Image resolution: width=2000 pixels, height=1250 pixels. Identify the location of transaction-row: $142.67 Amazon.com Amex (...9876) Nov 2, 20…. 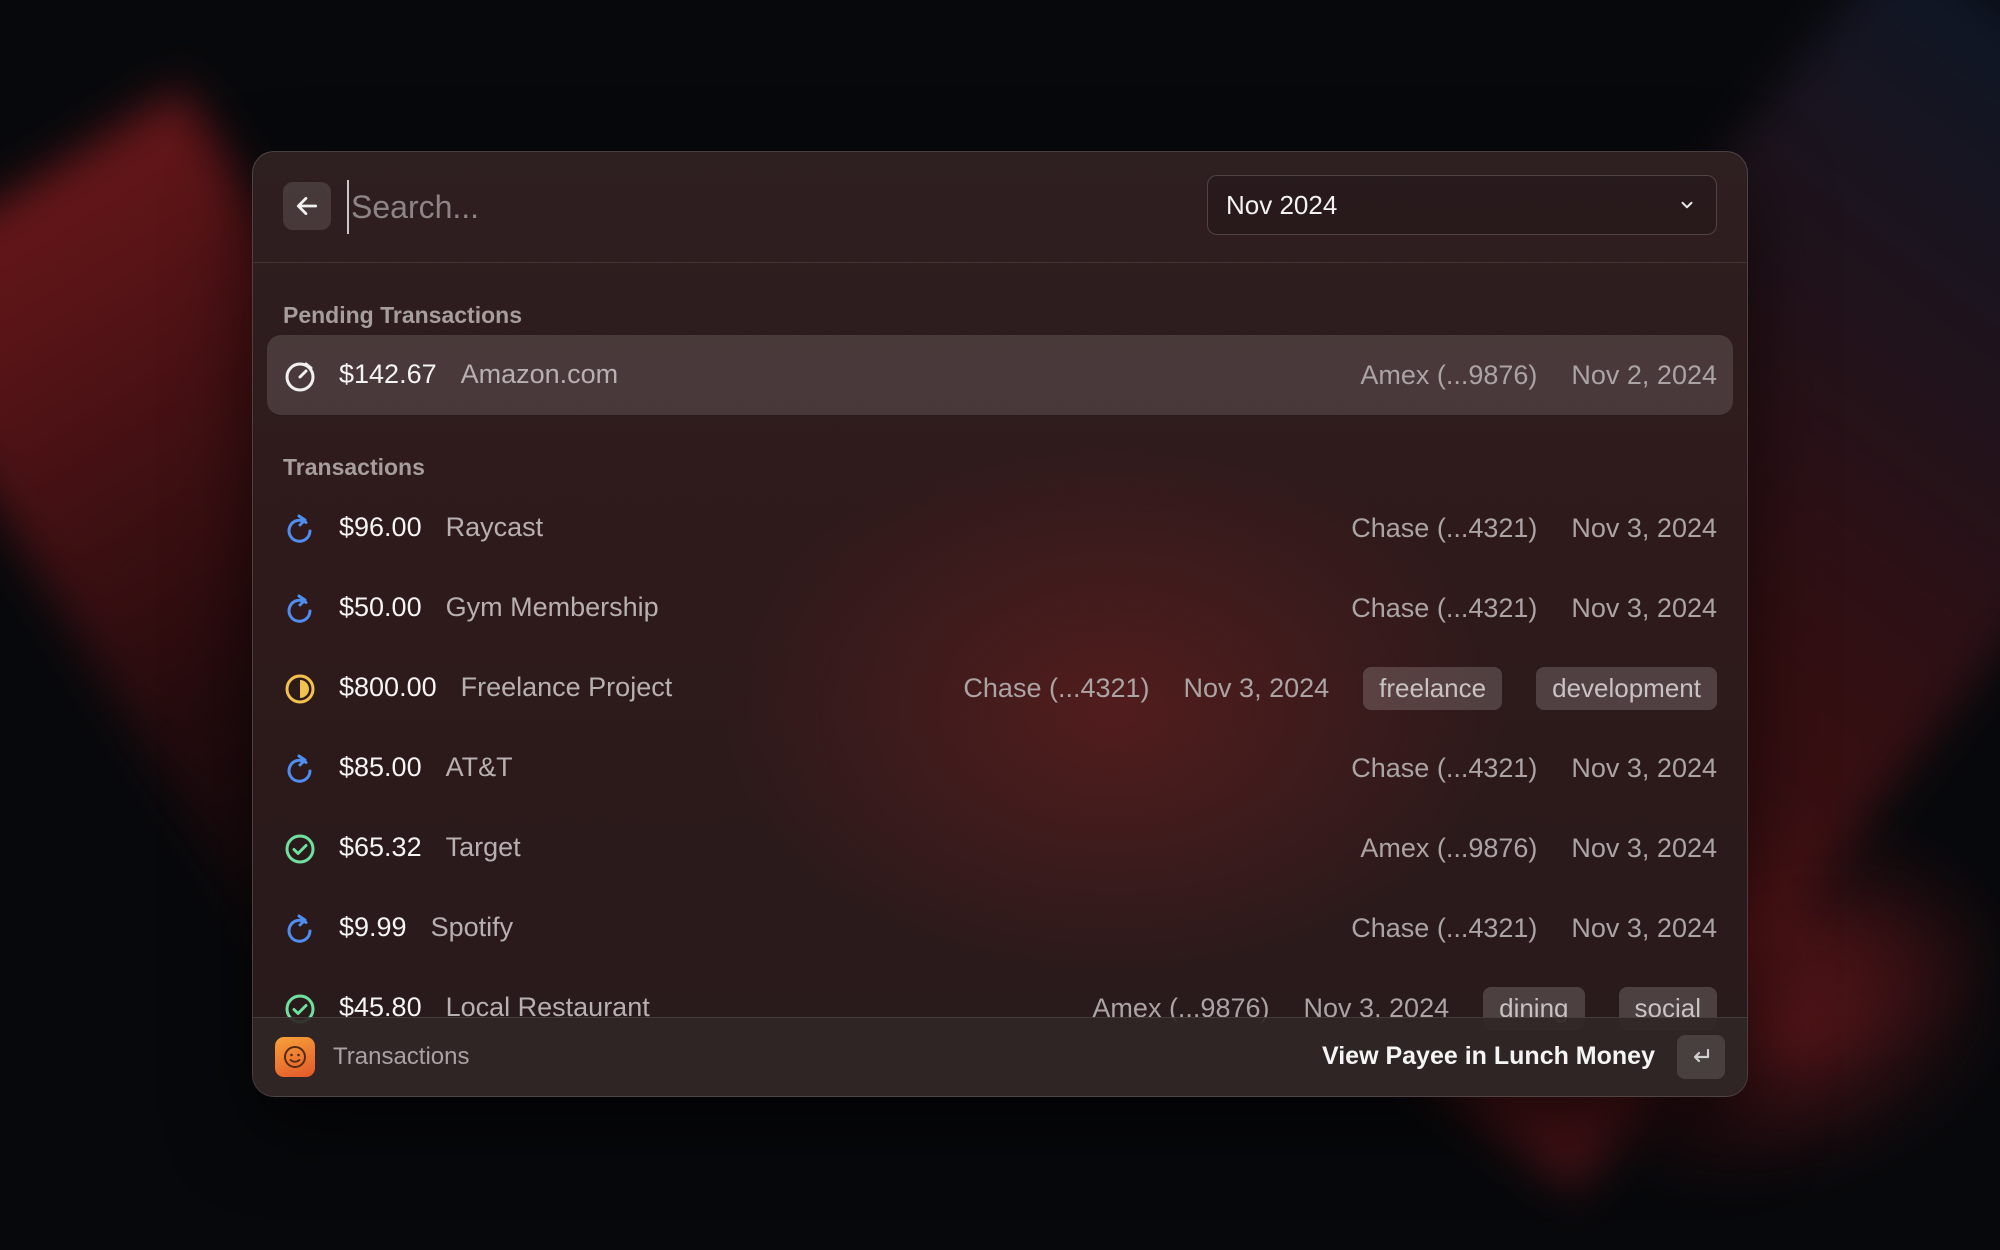
(1000, 375).